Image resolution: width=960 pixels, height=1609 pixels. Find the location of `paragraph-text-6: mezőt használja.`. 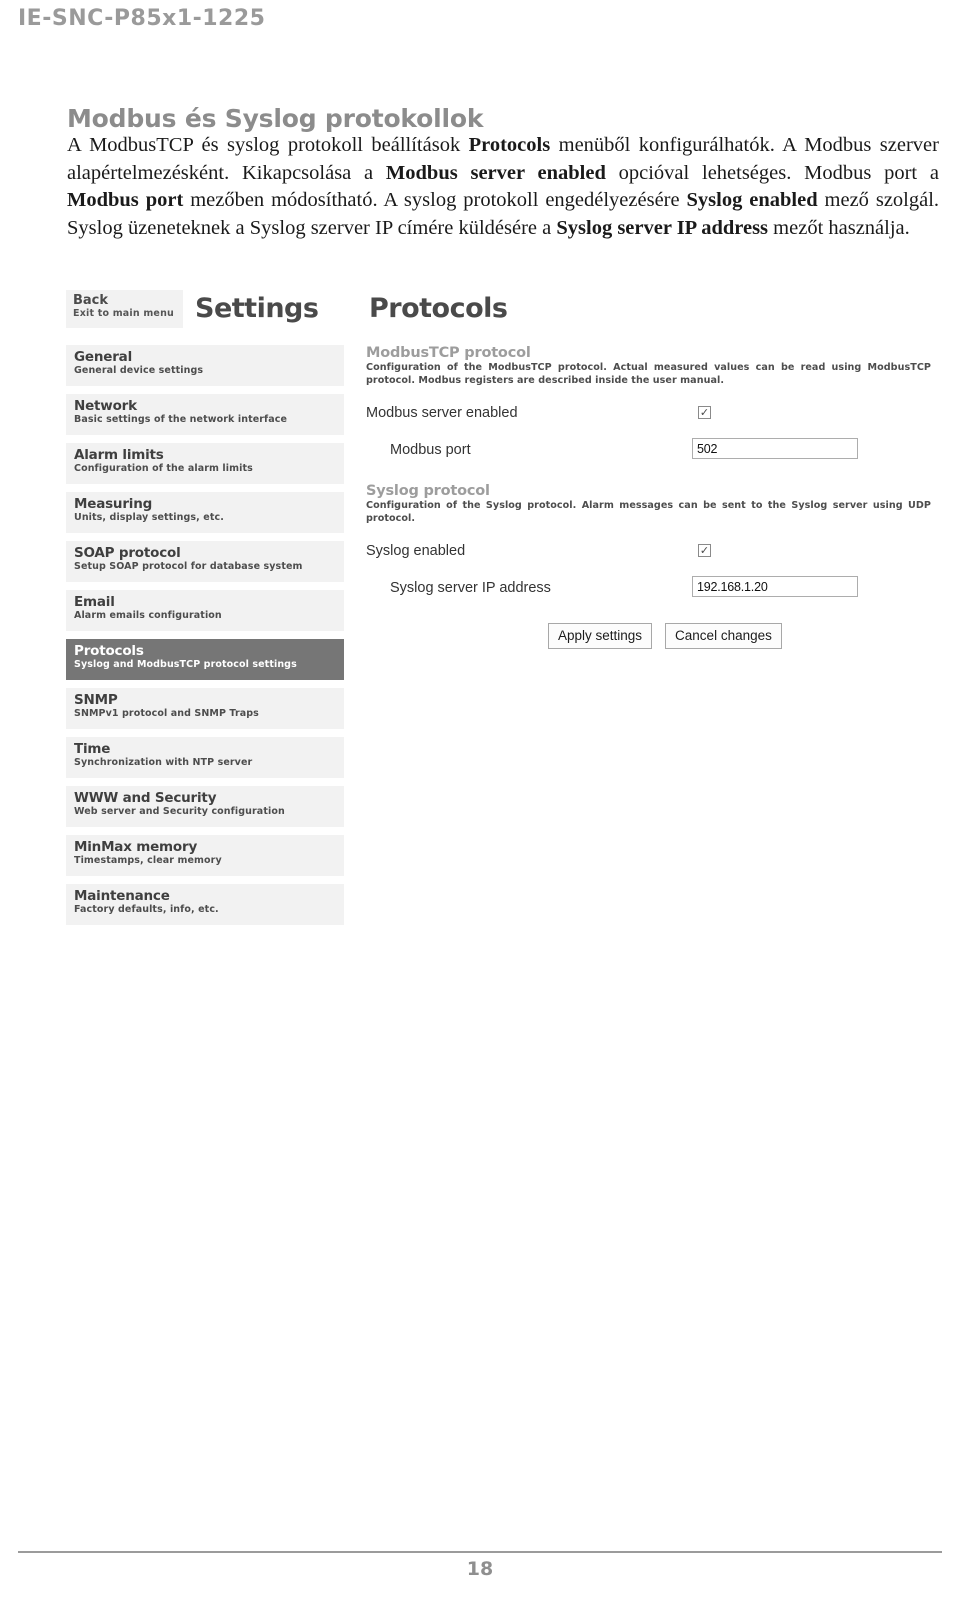

paragraph-text-6: mezőt használja. is located at coordinates (839, 227).